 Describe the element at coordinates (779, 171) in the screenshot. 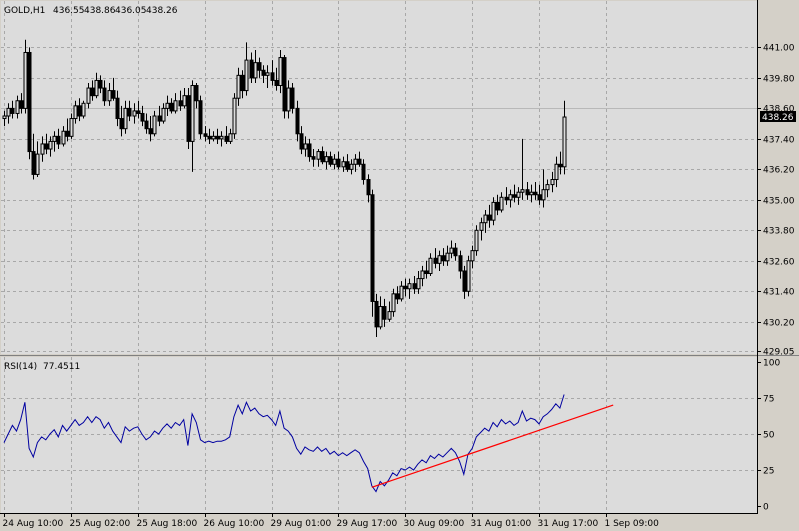

I see `price-tick-label: 436.20` at that location.